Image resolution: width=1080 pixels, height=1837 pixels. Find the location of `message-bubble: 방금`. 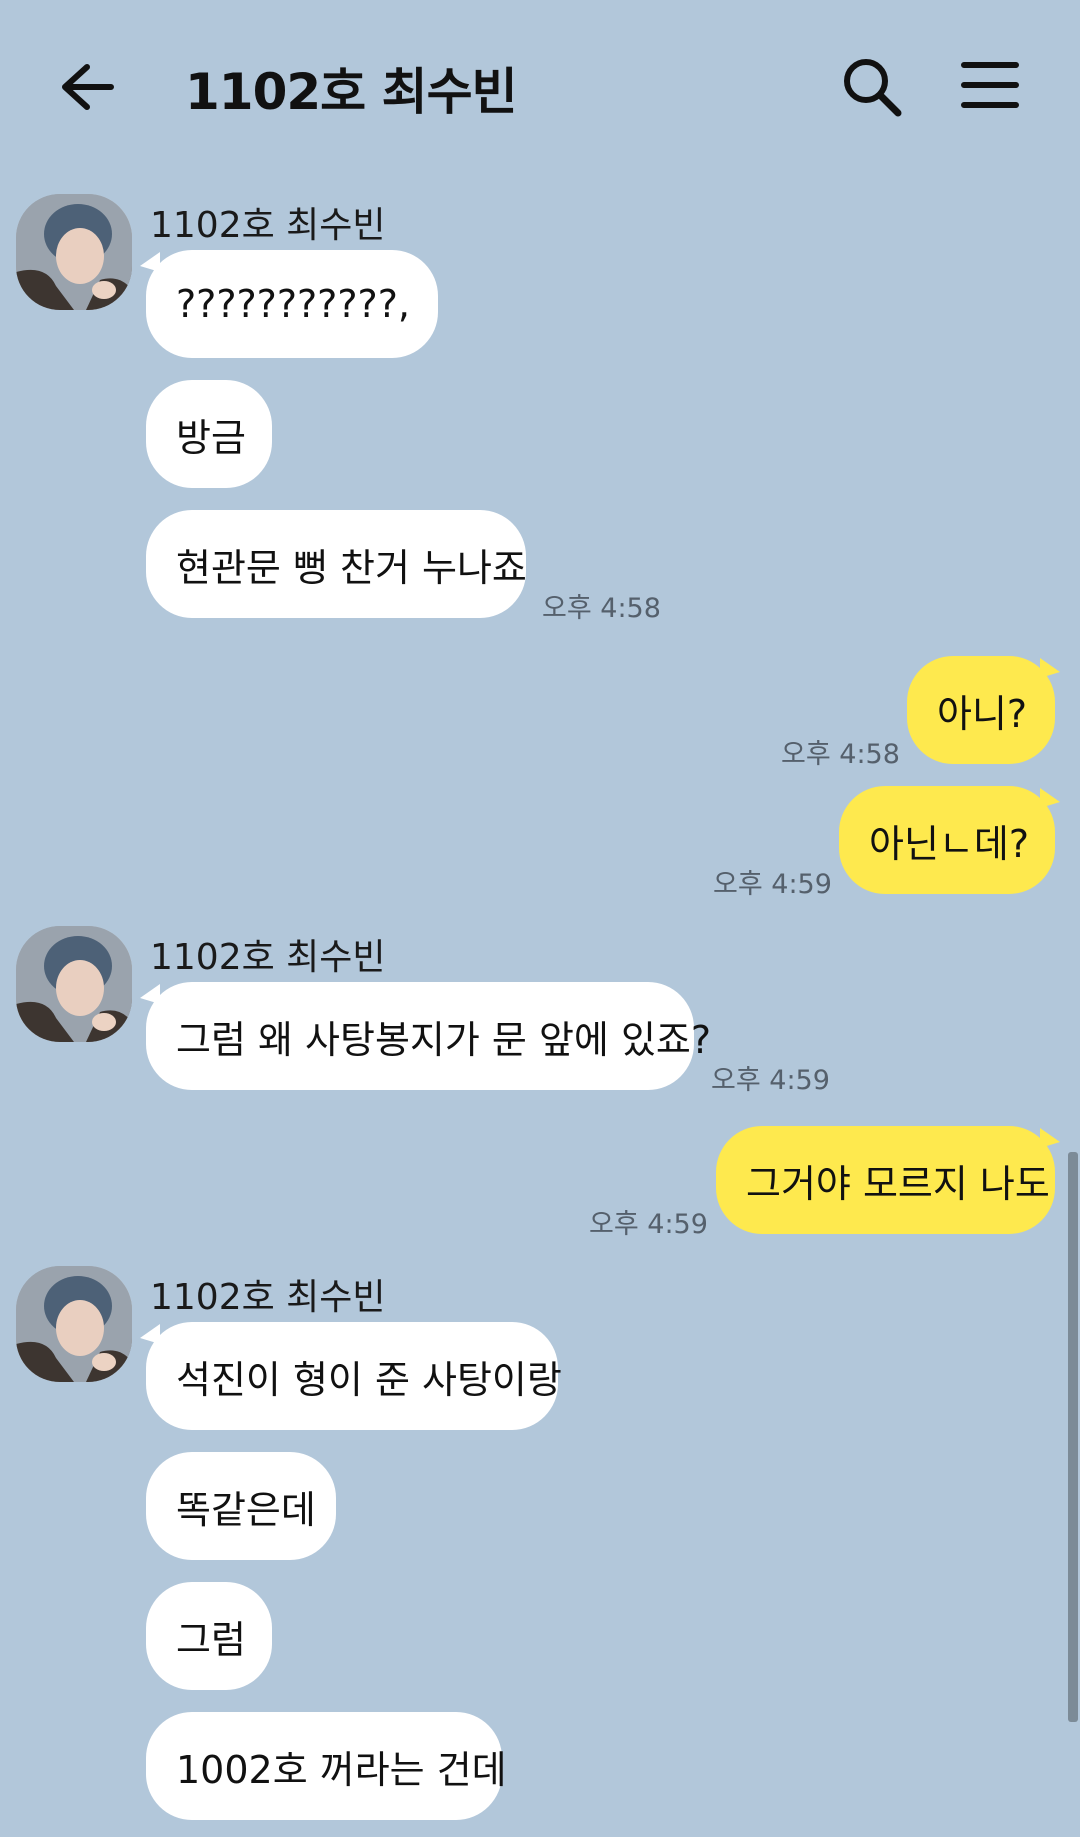

message-bubble: 방금 is located at coordinates (209, 434).